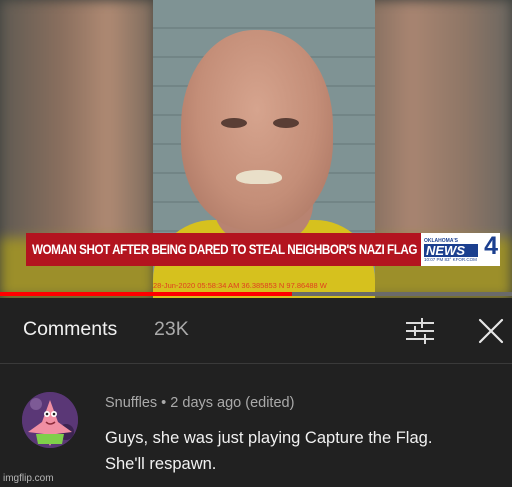 The width and height of the screenshot is (512, 487). Describe the element at coordinates (171, 329) in the screenshot. I see `comments-count: 23K` at that location.